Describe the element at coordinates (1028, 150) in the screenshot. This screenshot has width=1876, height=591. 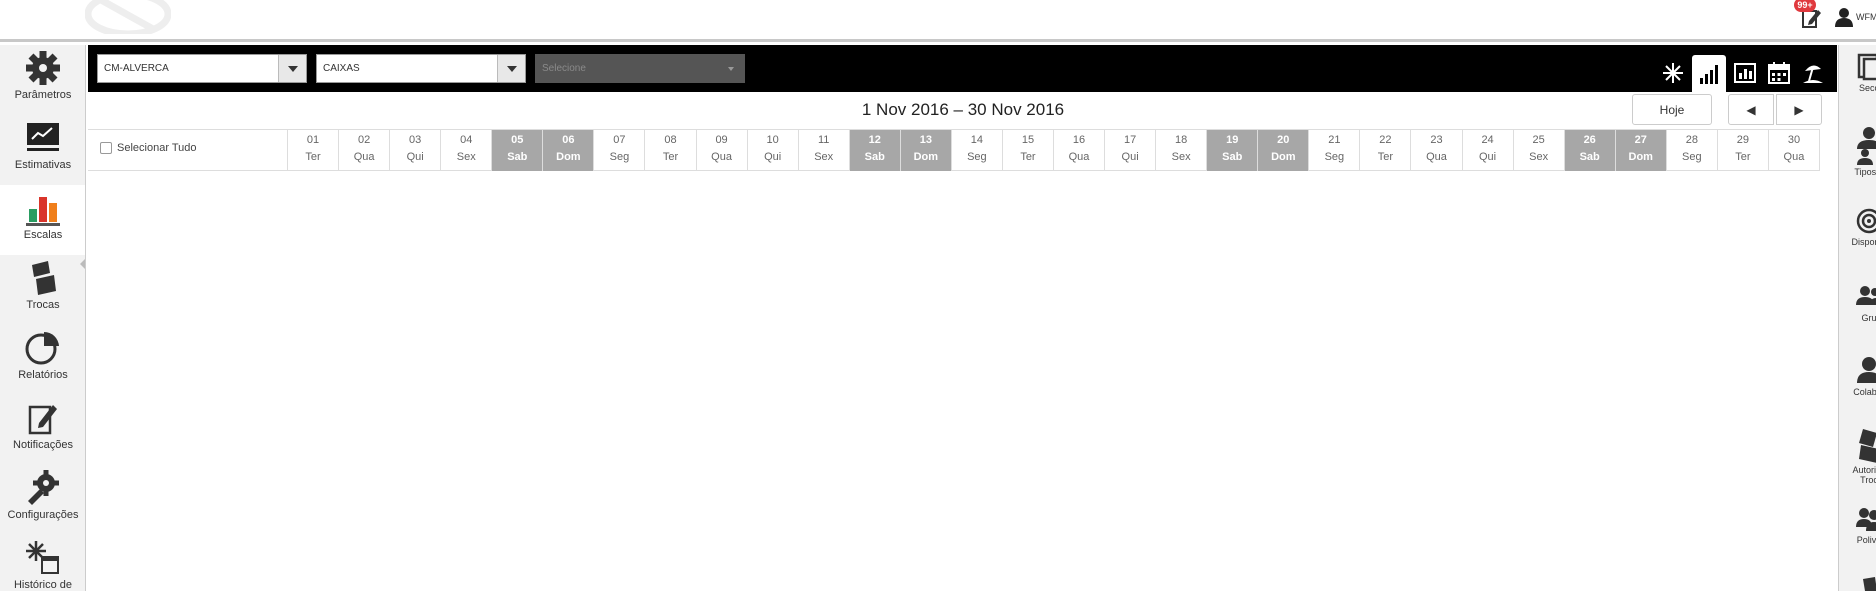
I see `day-column: 15 Ter` at that location.